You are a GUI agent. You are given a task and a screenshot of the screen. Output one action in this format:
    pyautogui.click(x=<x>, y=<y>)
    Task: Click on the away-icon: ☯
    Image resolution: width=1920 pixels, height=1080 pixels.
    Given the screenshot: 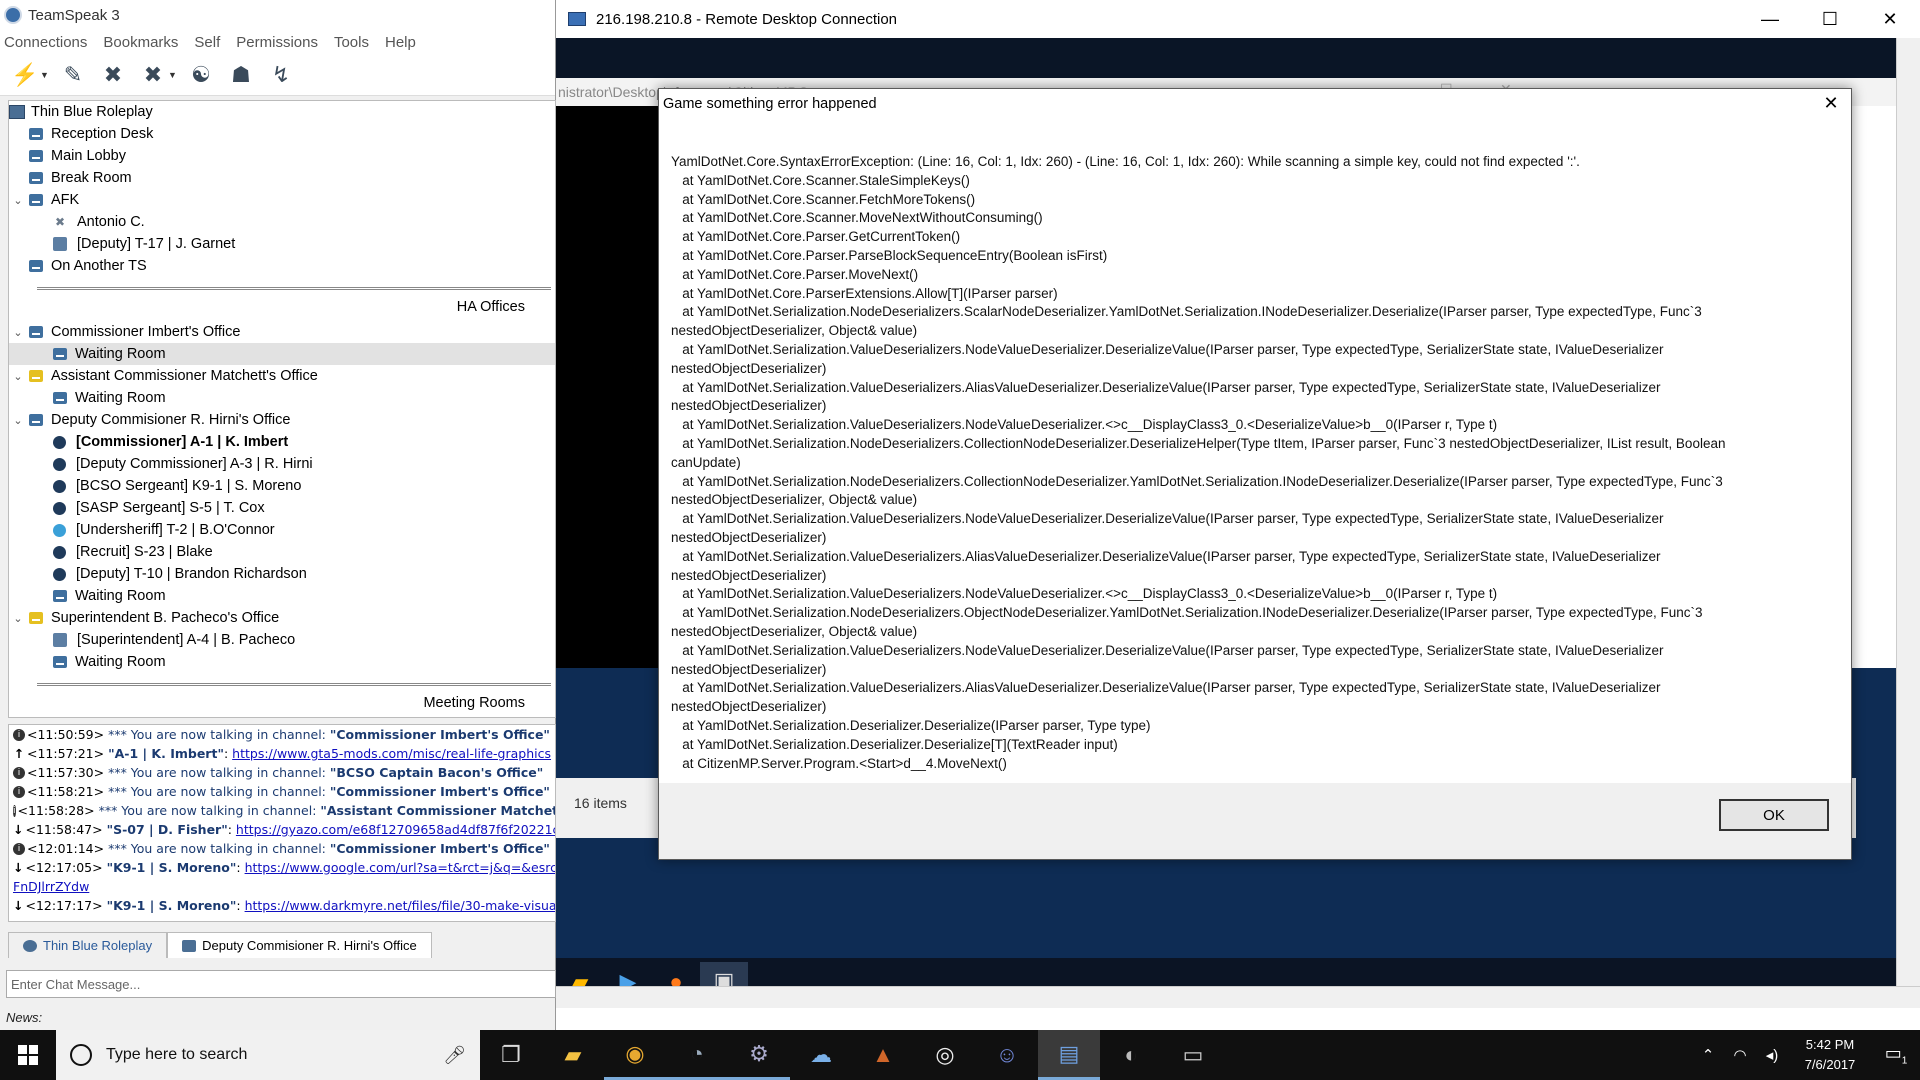 What is the action you would take?
    pyautogui.click(x=201, y=75)
    